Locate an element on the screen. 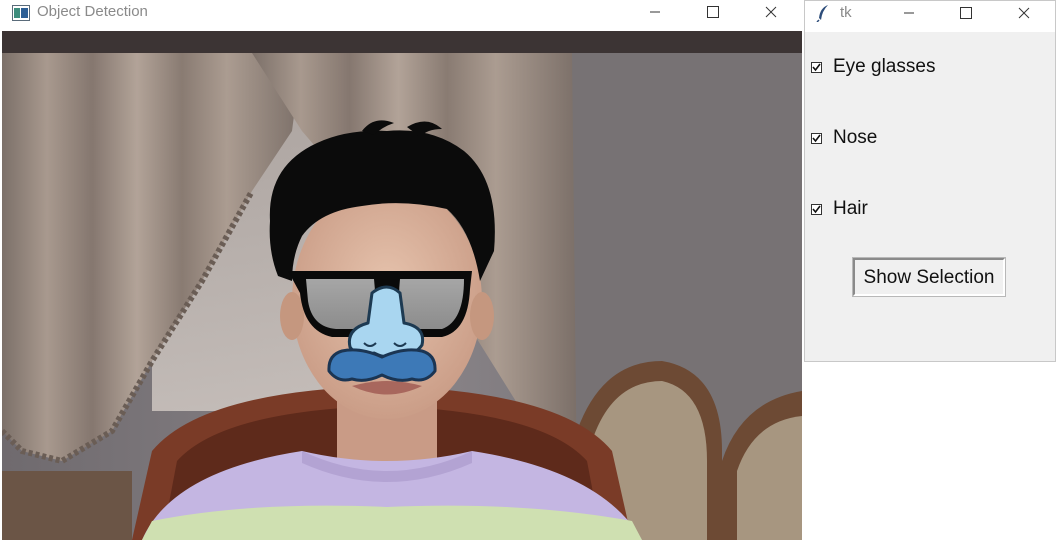 The width and height of the screenshot is (1056, 540). checkbox-eye-glasses: Eye glasses is located at coordinates (873, 67).